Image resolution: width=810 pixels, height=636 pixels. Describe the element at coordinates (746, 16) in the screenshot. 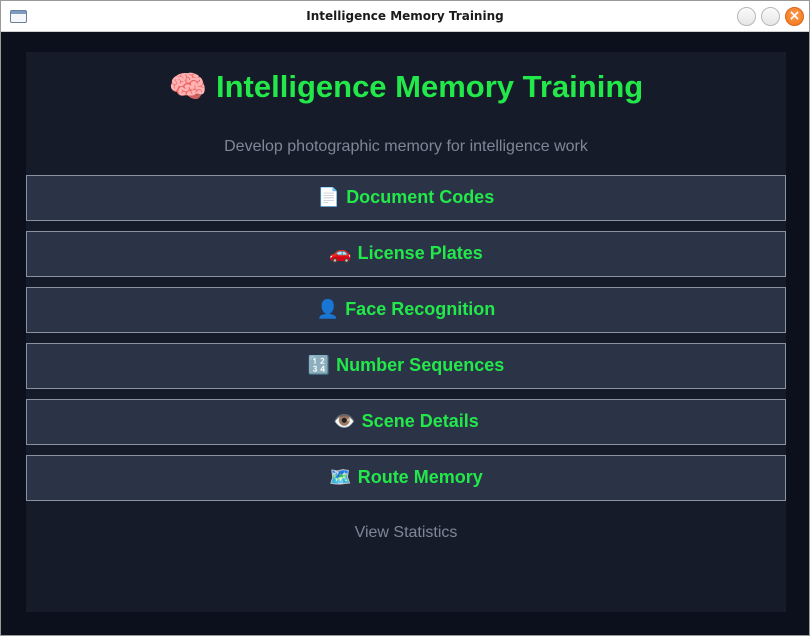

I see `minimize-button` at that location.